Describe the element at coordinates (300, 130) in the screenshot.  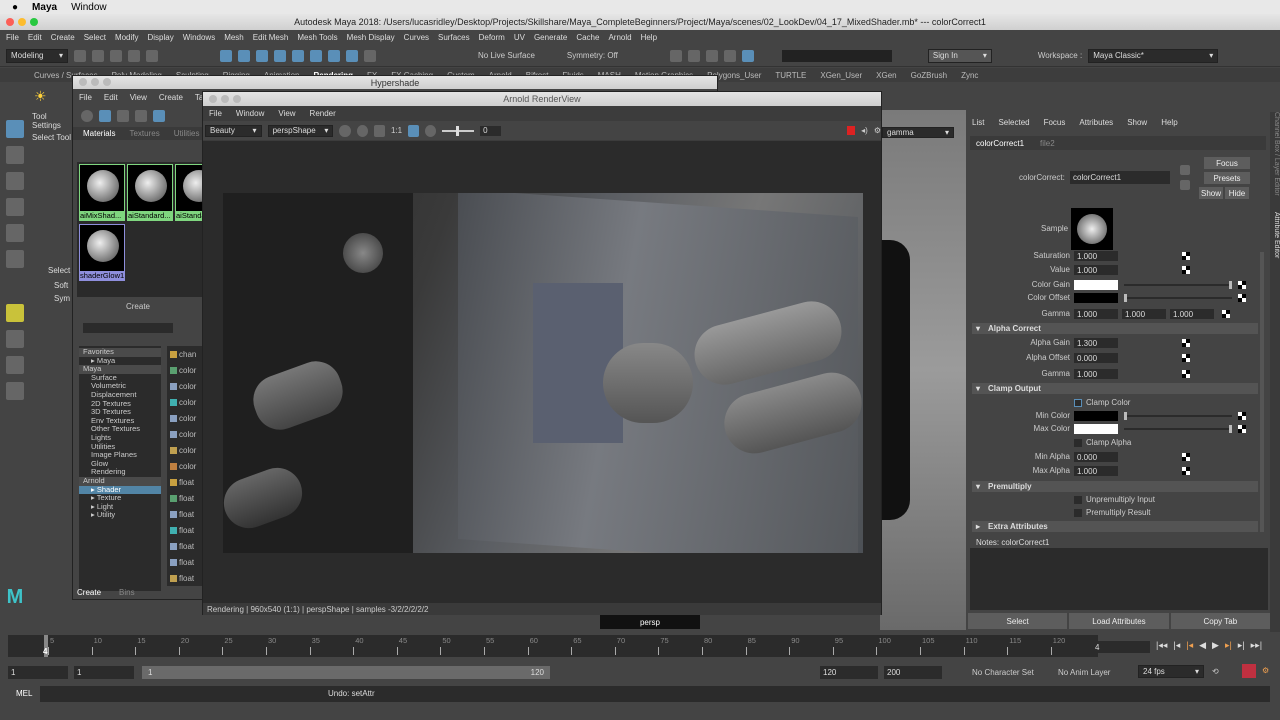
I see `camera-dropdown: perspShape ▾` at that location.